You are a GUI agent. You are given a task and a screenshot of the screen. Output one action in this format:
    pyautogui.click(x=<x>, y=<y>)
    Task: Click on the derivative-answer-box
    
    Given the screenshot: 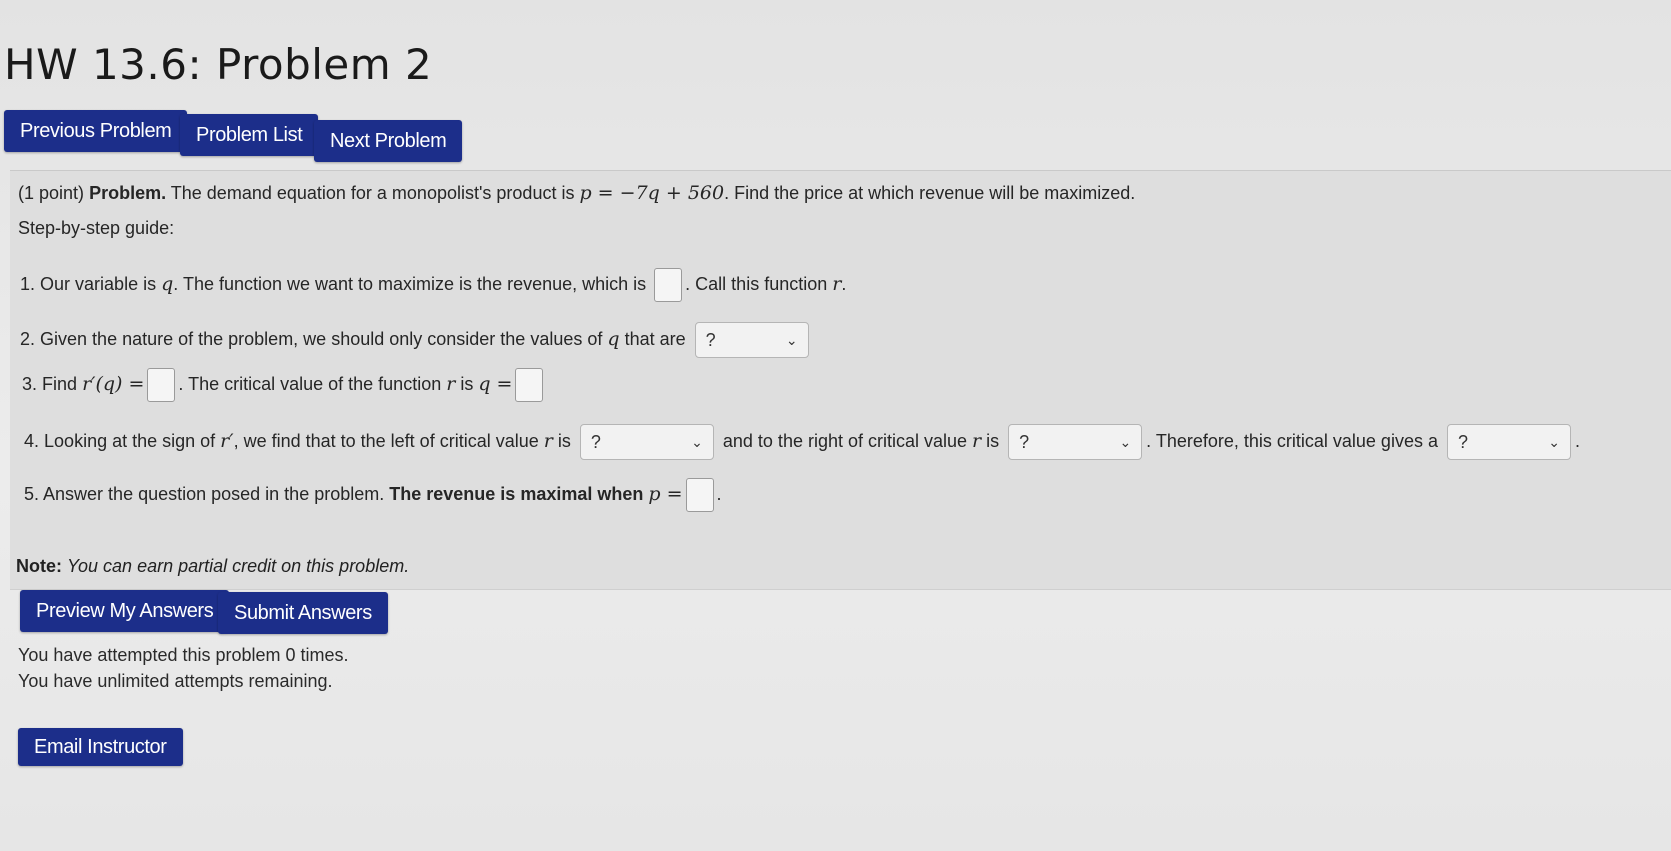 What is the action you would take?
    pyautogui.click(x=161, y=385)
    